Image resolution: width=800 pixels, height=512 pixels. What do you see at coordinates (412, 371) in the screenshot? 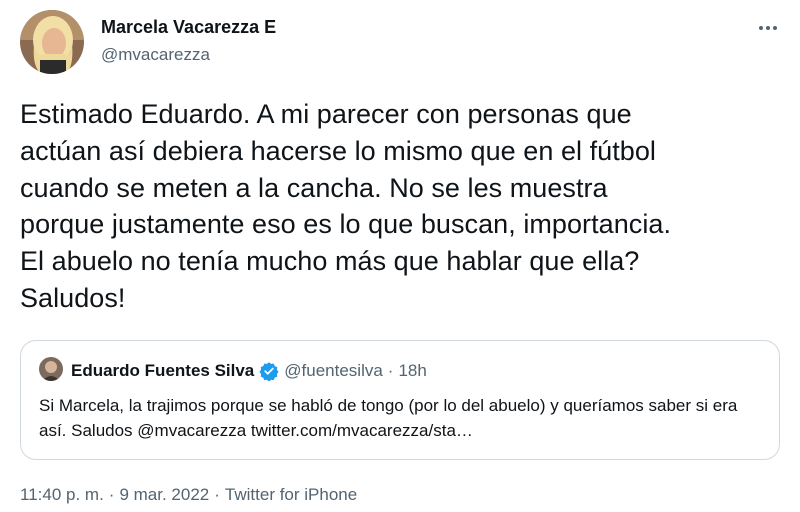
I see `quoted-timestamp: 18h` at bounding box center [412, 371].